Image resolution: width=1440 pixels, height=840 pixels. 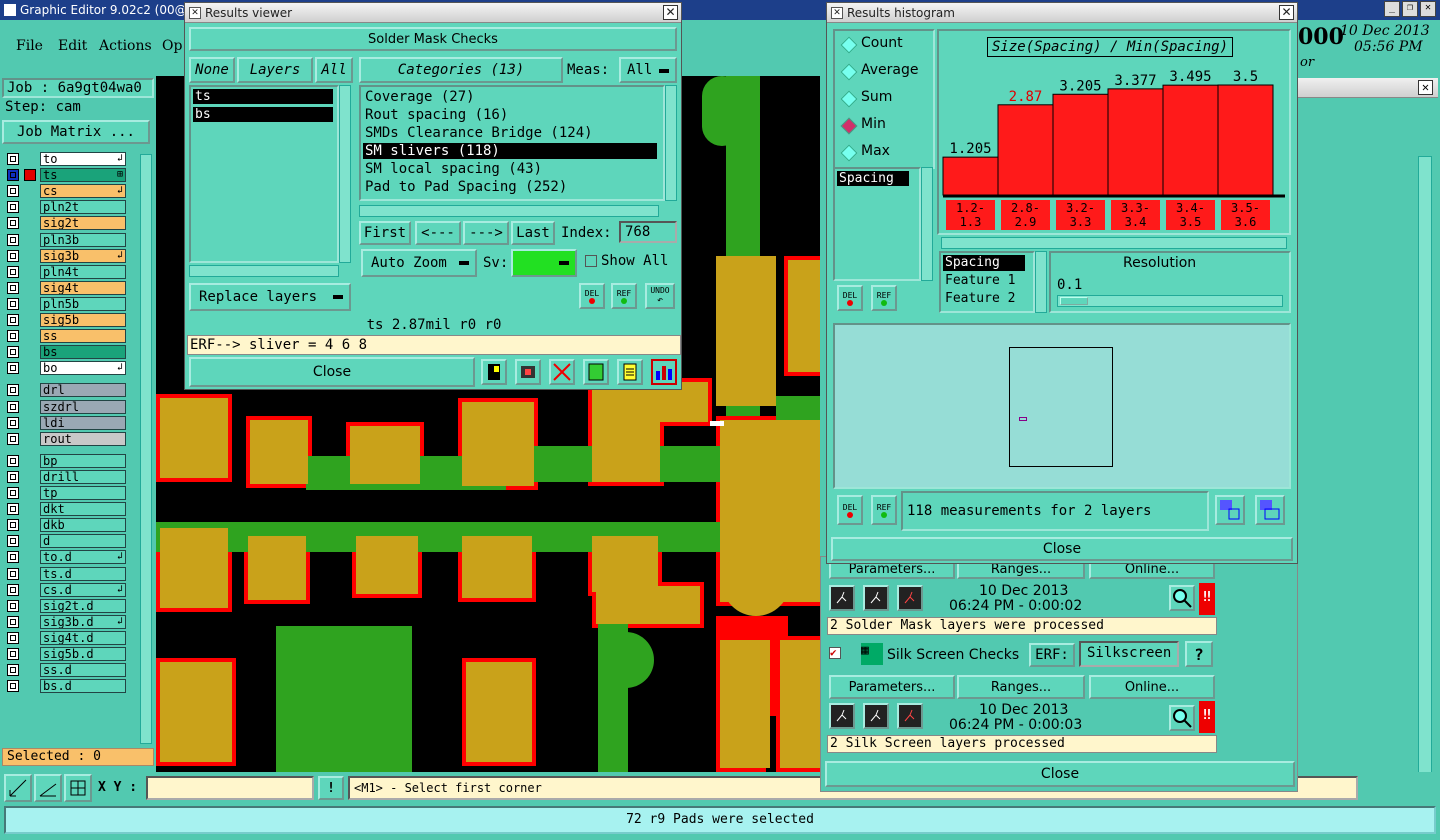 I want to click on category-item: SM local spacing (43), so click(x=510, y=169).